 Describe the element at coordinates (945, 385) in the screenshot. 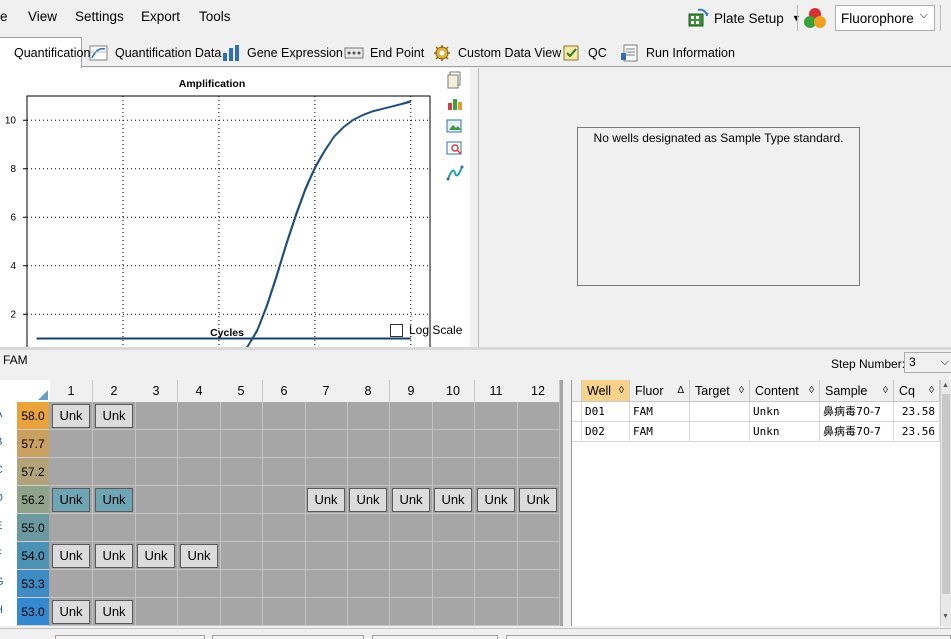

I see `scroll-up-icon: ▲` at that location.